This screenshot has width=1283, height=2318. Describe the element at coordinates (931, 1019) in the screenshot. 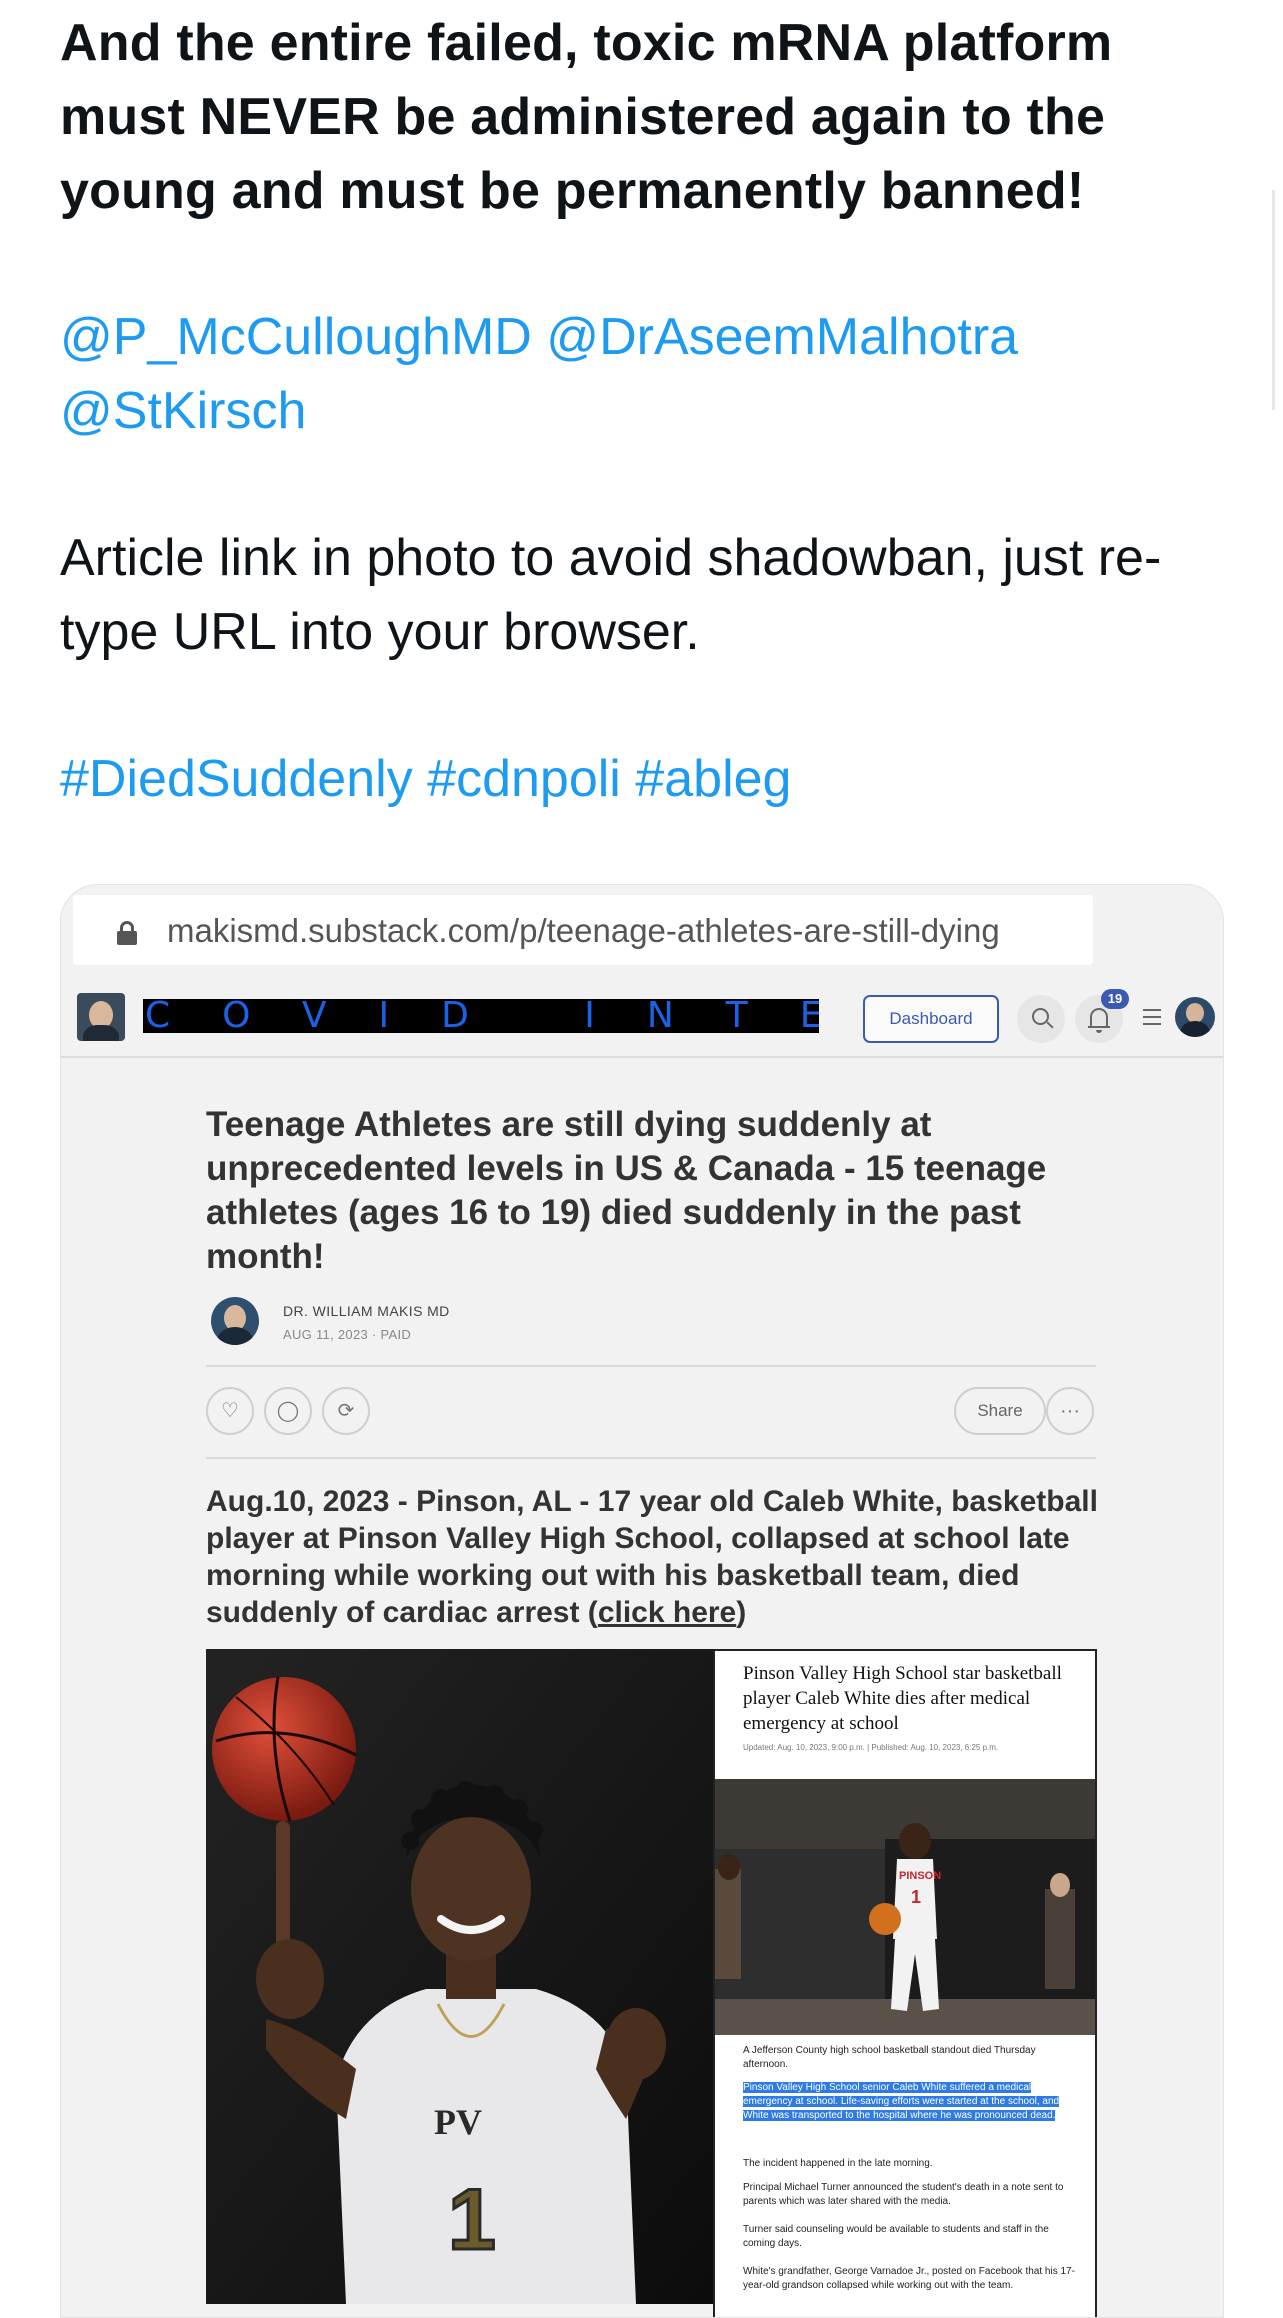

I see `dashboard-button: Dashboard` at that location.